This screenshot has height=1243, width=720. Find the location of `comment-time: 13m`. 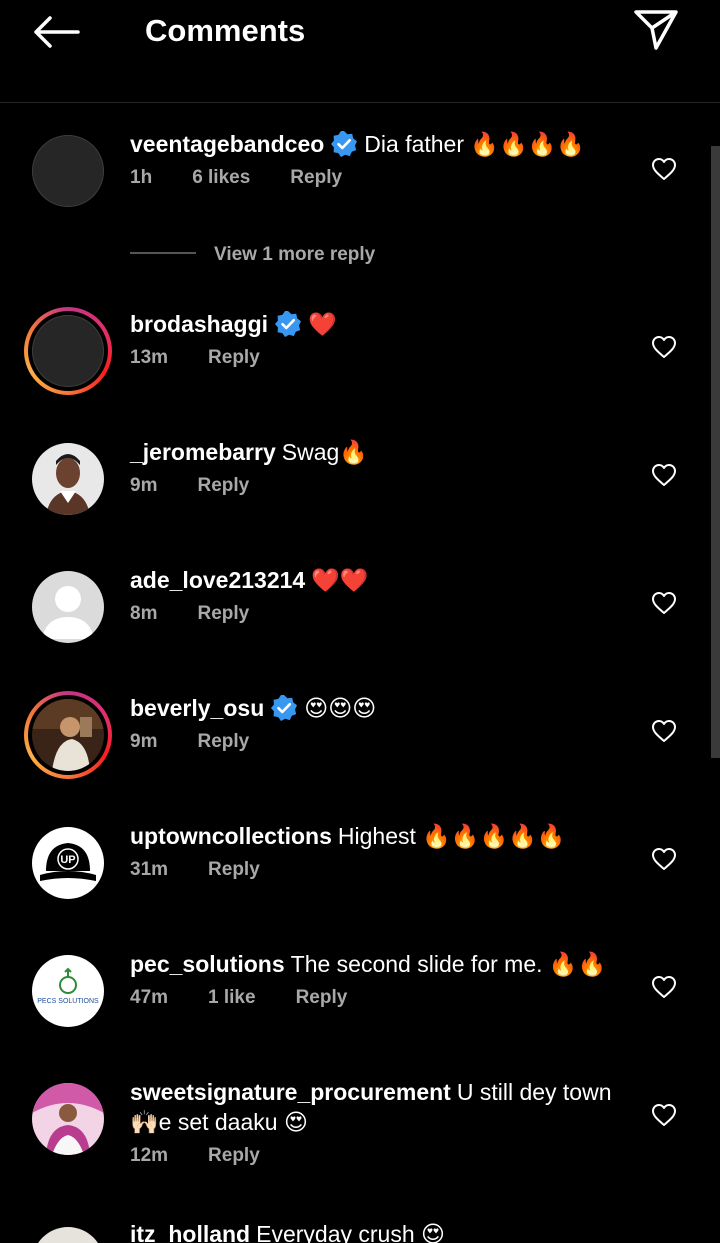

comment-time: 13m is located at coordinates (149, 357).